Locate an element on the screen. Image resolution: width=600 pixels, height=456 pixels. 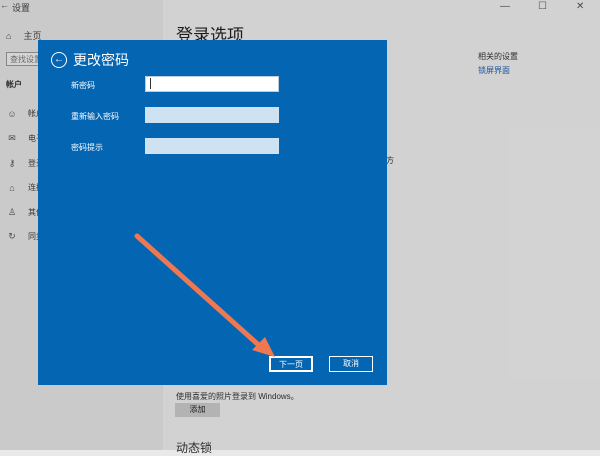
password-hint-label: 密码提示 is located at coordinates (87, 147).